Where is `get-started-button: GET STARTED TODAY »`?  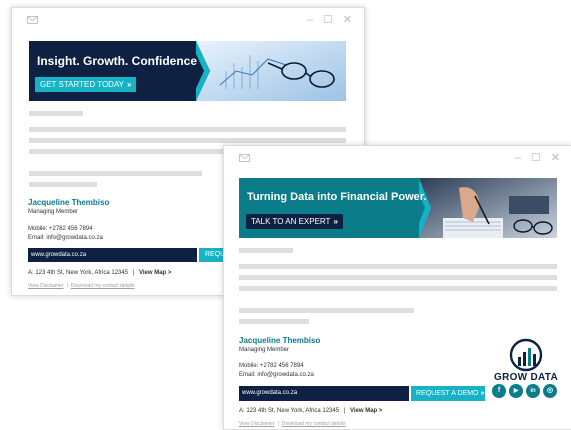 get-started-button: GET STARTED TODAY » is located at coordinates (86, 84).